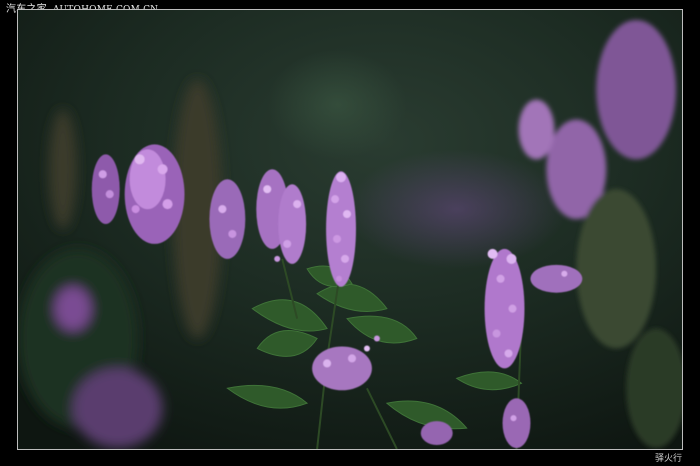 This screenshot has height=466, width=700. What do you see at coordinates (337, 104) in the screenshot?
I see `bokeh-green` at bounding box center [337, 104].